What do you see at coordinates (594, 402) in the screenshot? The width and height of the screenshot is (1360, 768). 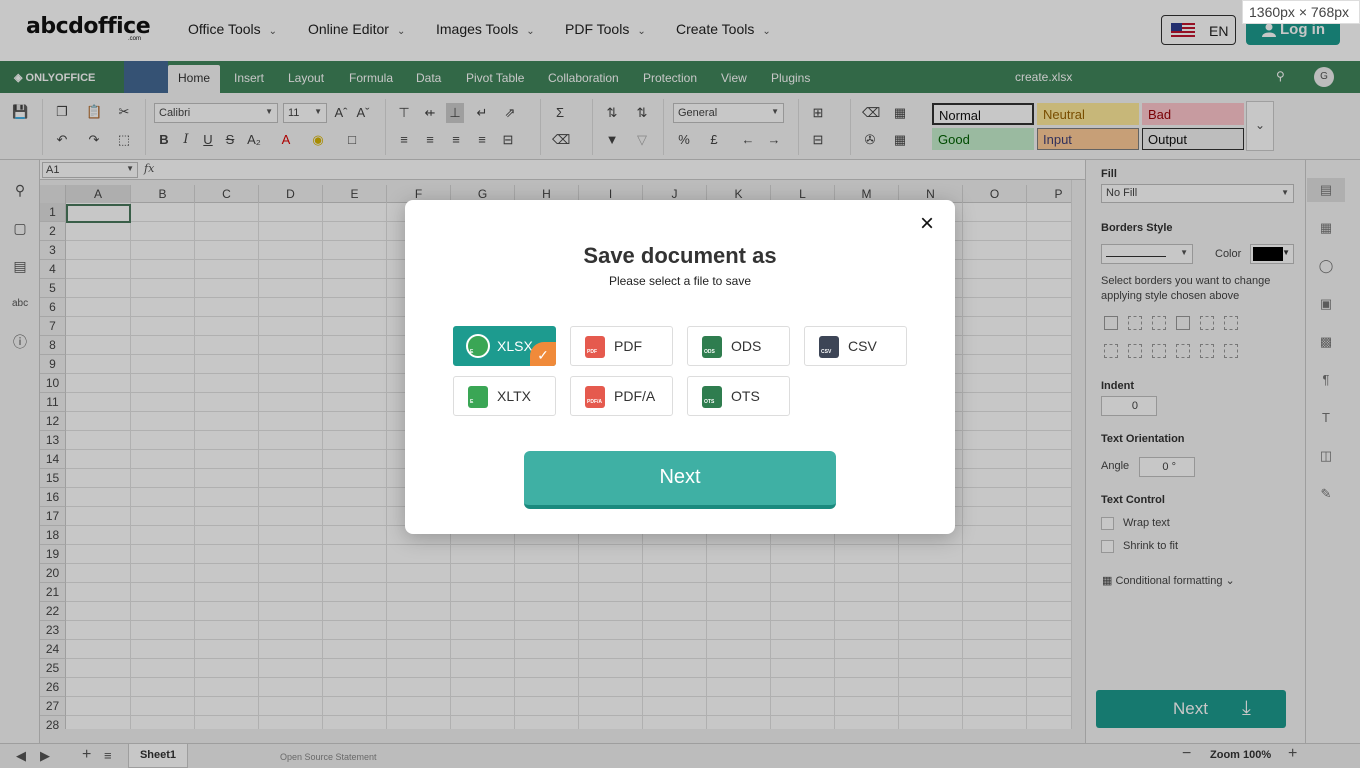 I see `file-icon-tag: PDF/A` at bounding box center [594, 402].